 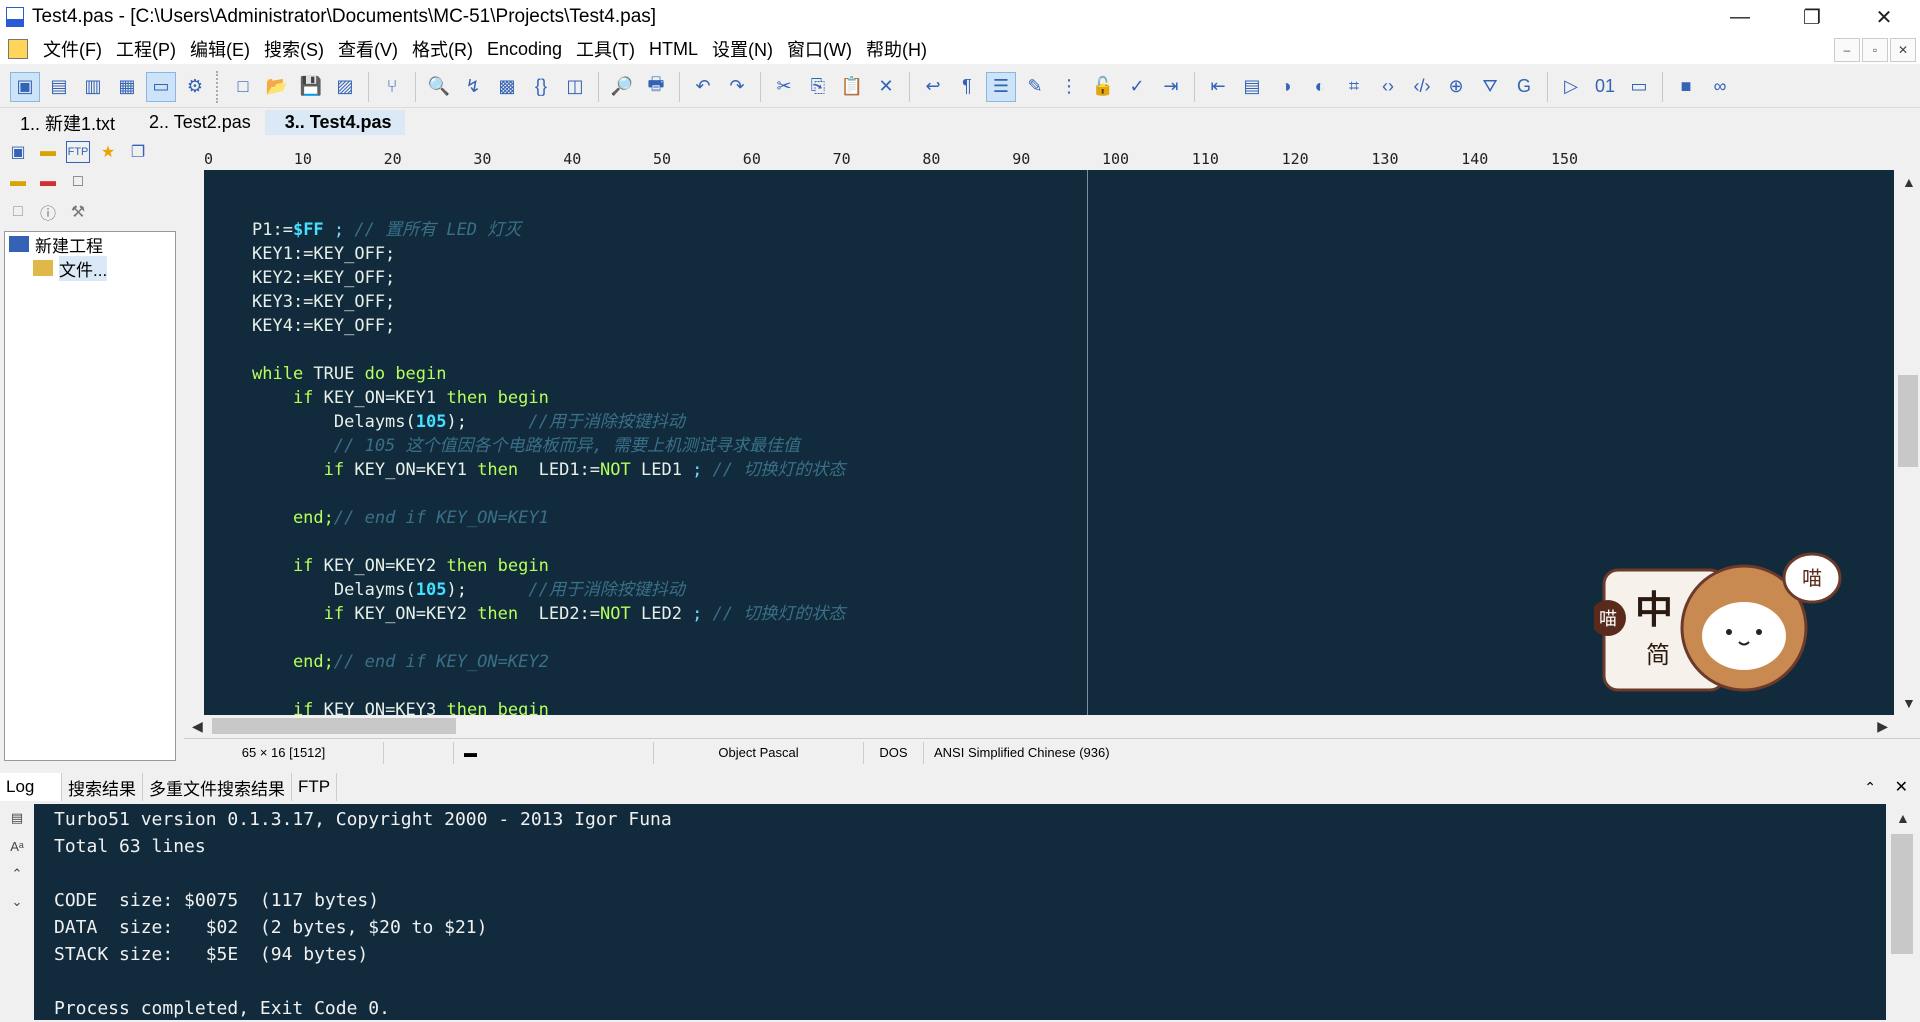 I want to click on pin-icon: ⇥, so click(x=1171, y=87).